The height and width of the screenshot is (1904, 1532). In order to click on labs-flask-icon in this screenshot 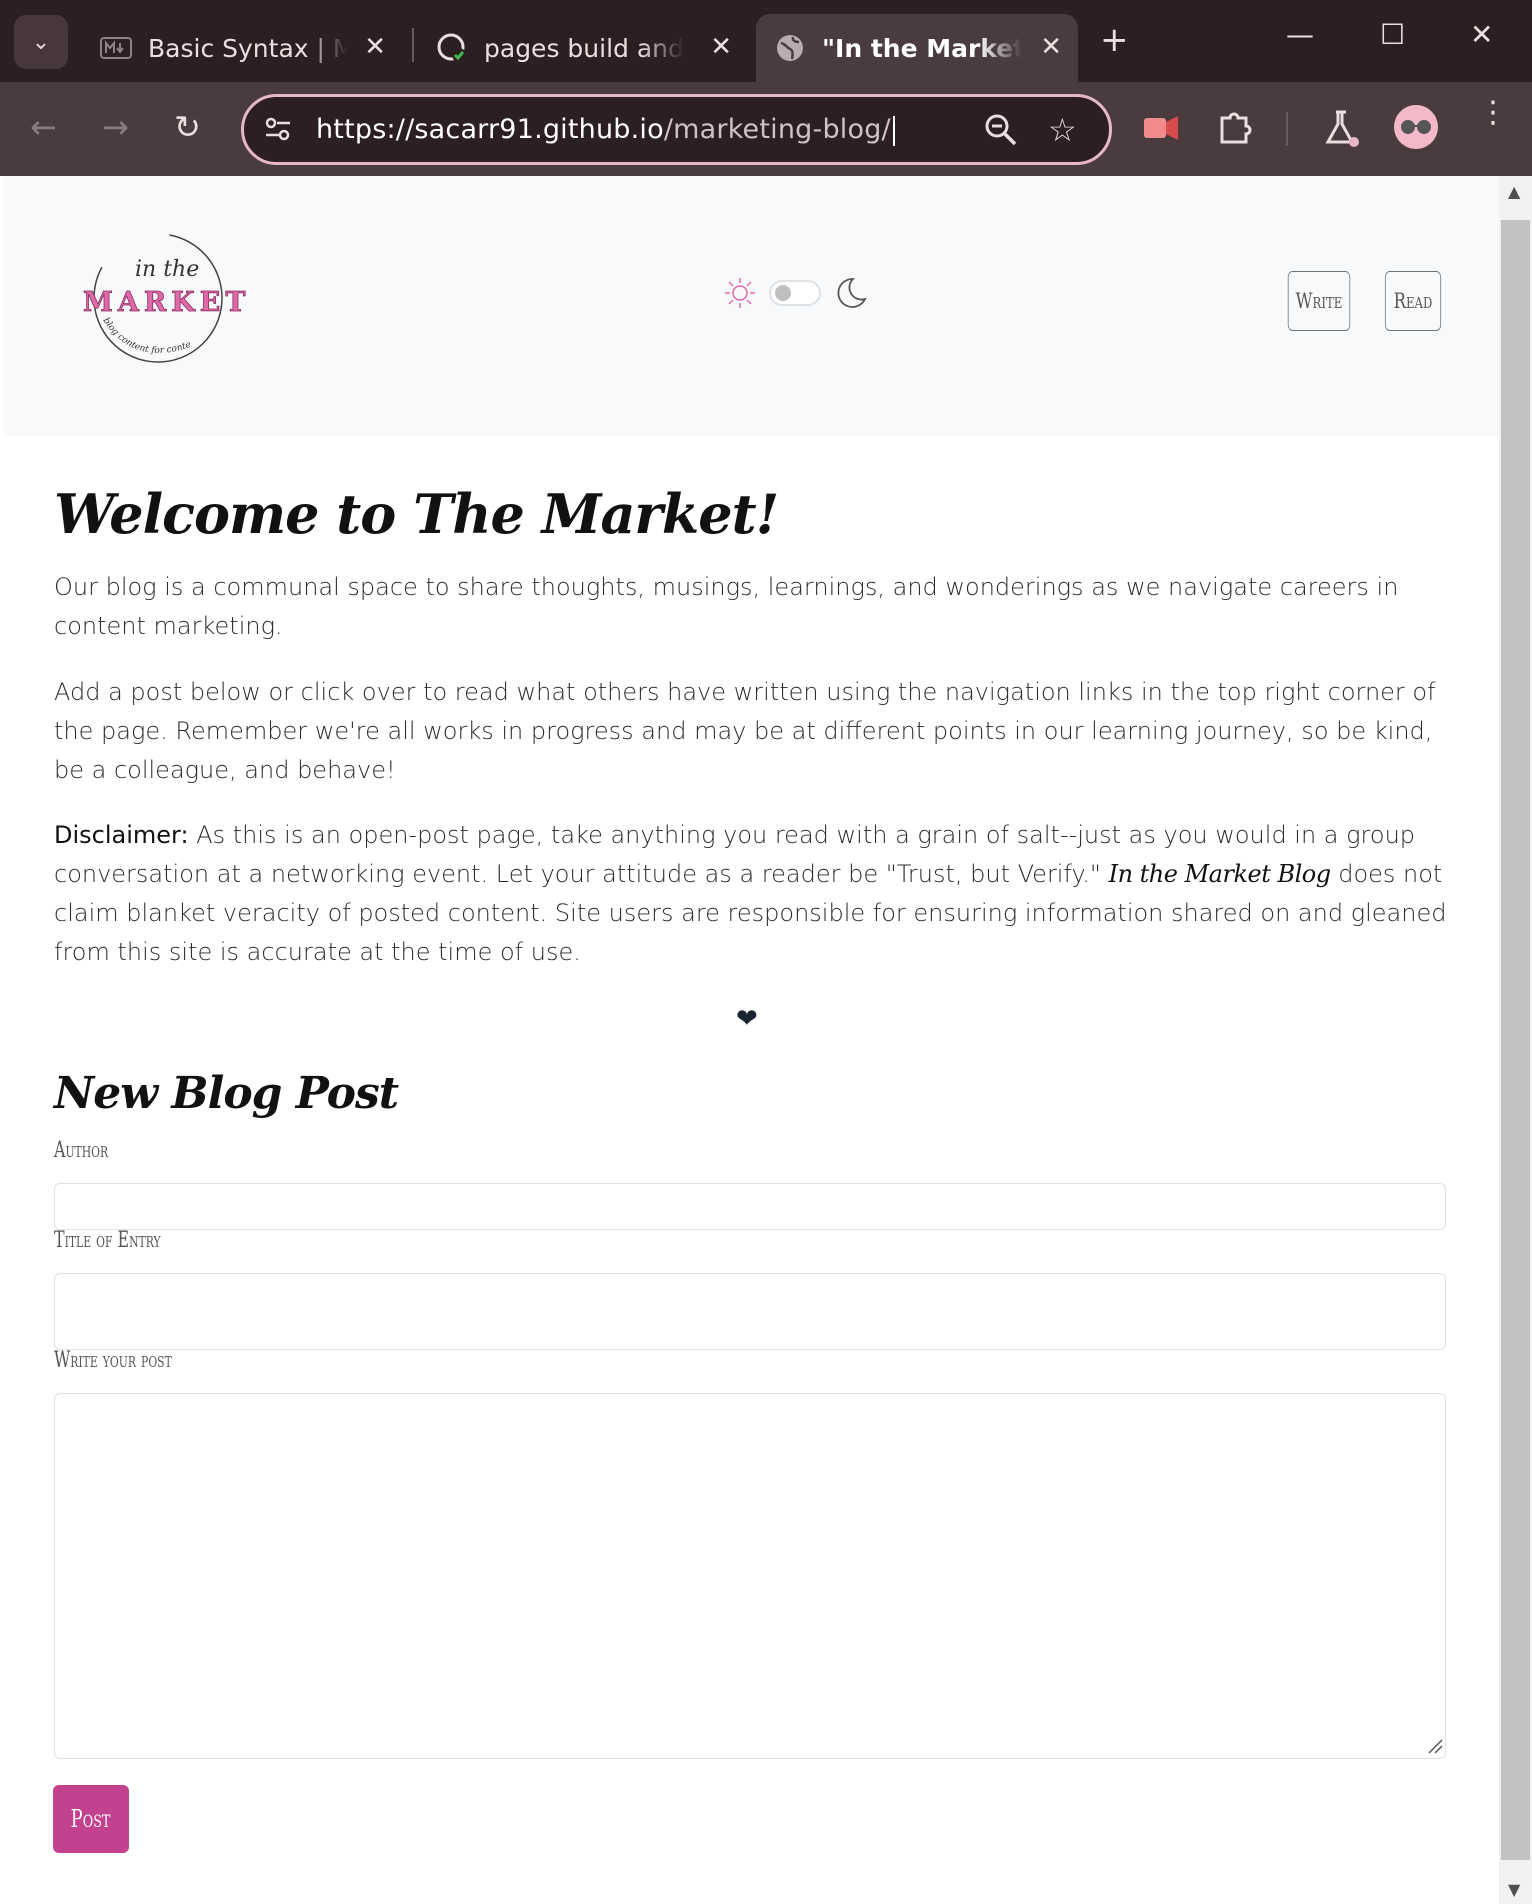, I will do `click(1342, 130)`.